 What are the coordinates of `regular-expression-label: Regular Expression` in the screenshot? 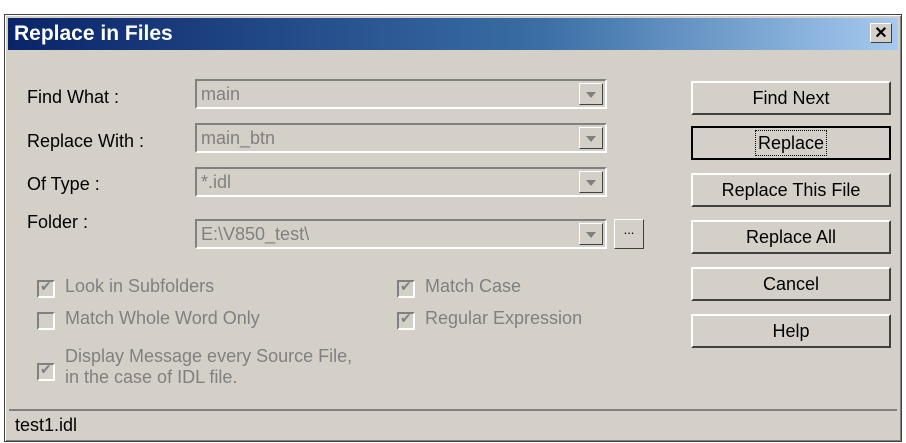 It's located at (504, 318).